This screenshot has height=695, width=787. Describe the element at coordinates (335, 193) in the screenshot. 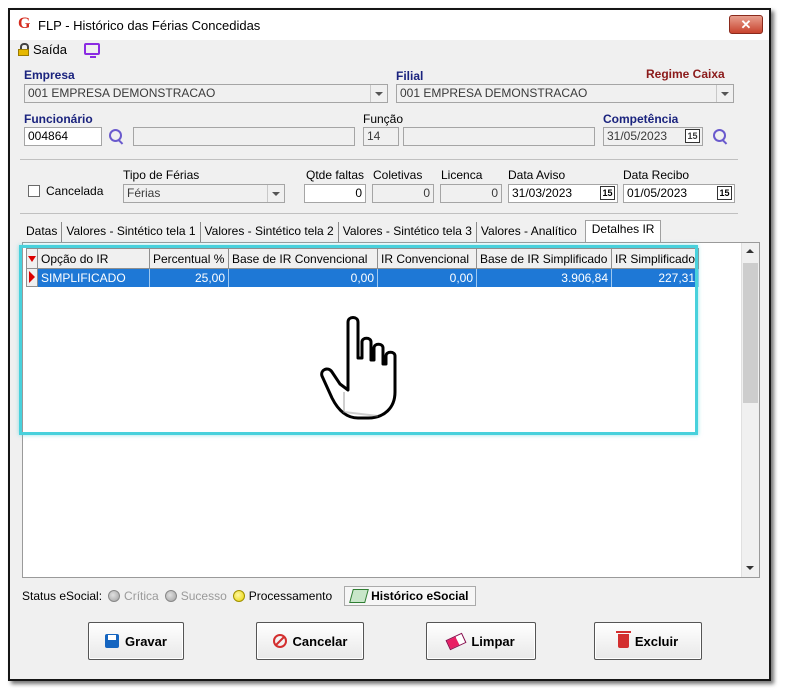

I see `qtde-faltas-field: 0` at that location.